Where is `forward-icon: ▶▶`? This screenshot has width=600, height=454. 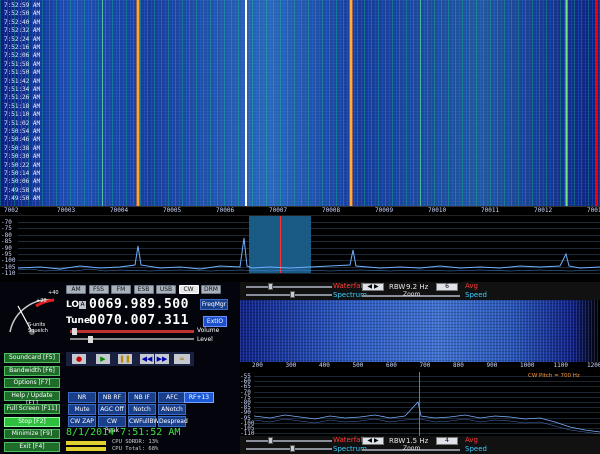
forward-icon: ▶▶ is located at coordinates (162, 359).